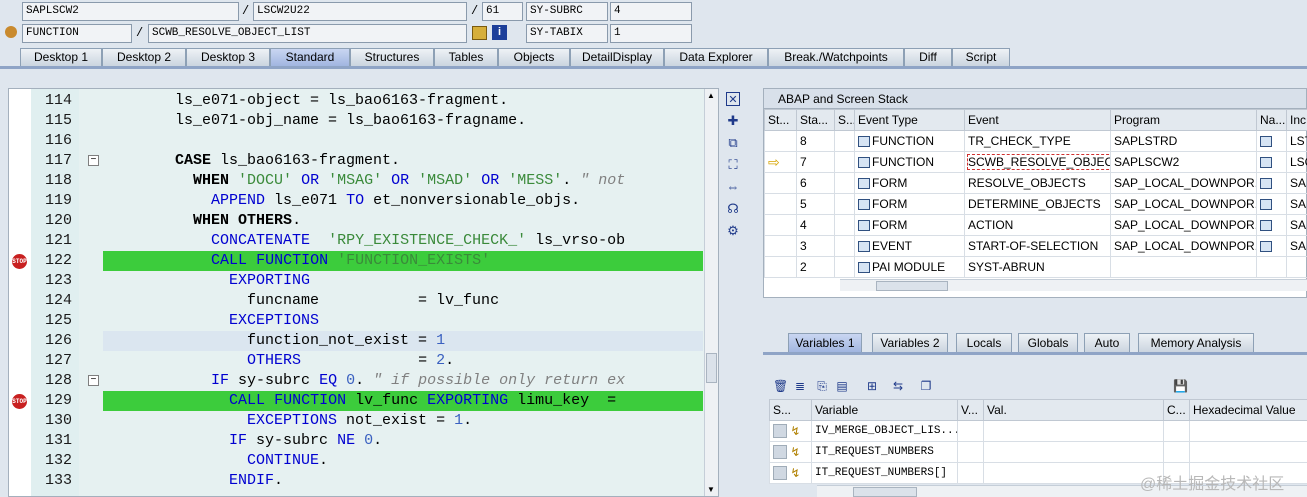 This screenshot has width=1307, height=497. Describe the element at coordinates (716, 57) in the screenshot. I see `tab-data-explorer: Data Explorer` at that location.